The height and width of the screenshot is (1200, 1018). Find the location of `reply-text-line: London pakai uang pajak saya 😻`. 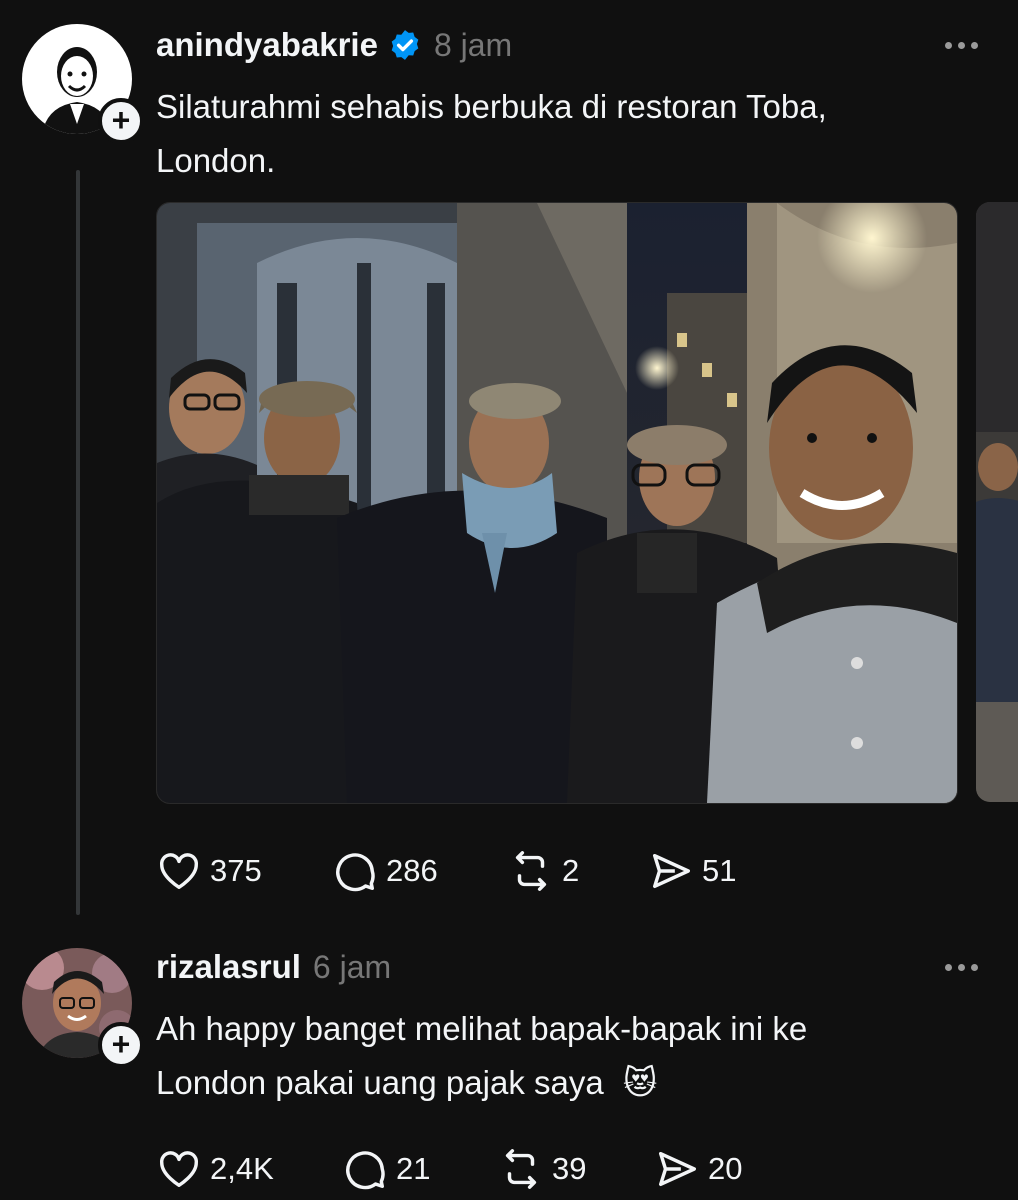

reply-text-line: London pakai uang pajak saya 😻 is located at coordinates (571, 1083).